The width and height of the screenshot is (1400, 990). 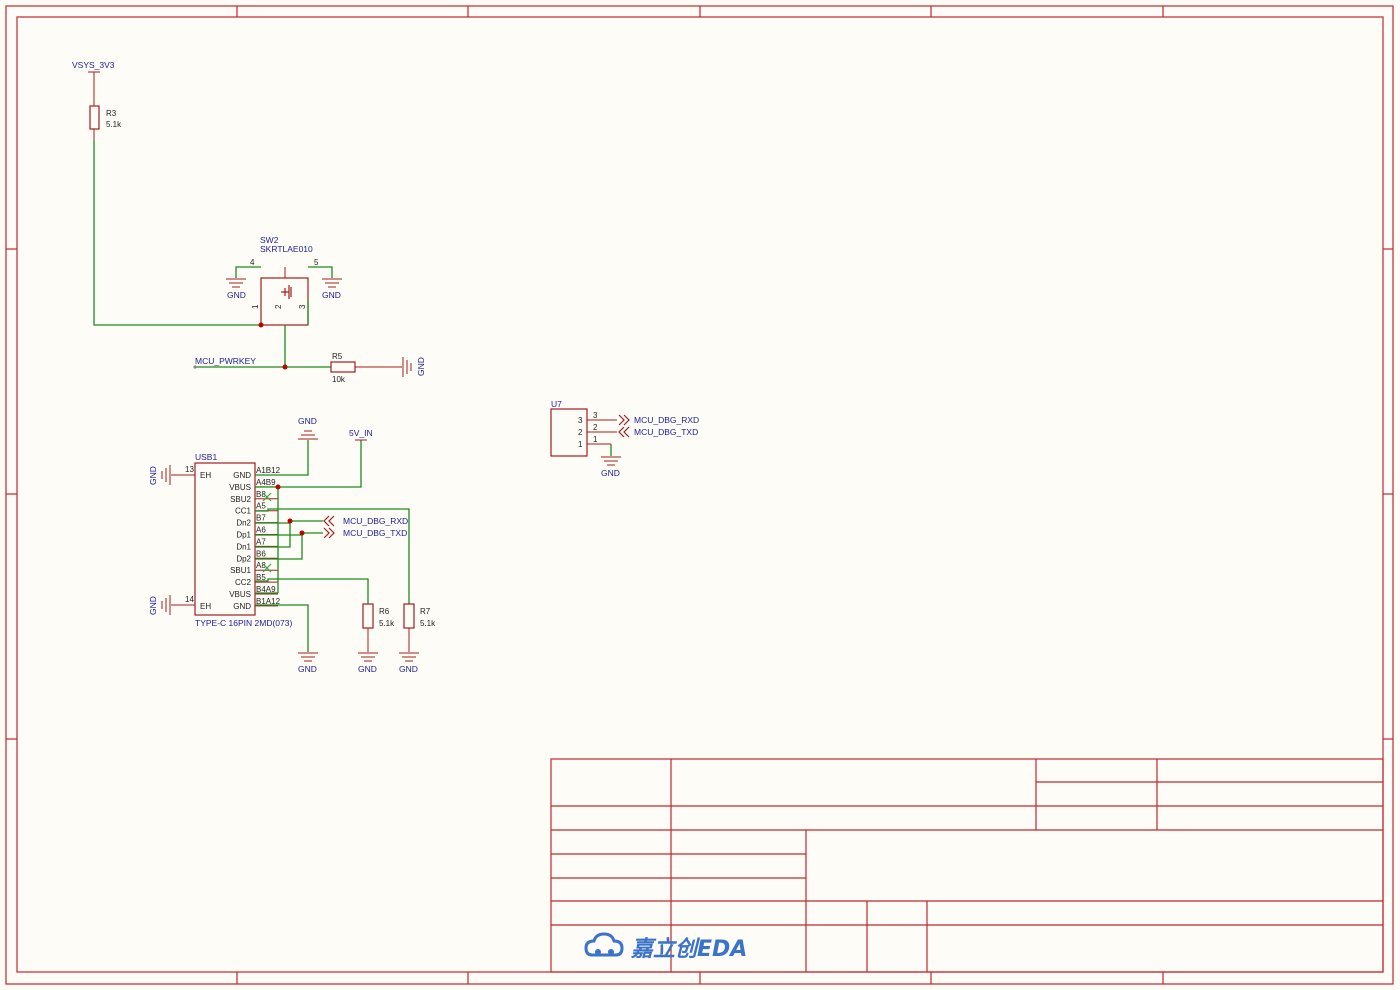 What do you see at coordinates (243, 623) in the screenshot?
I see `usb1-part: TYPE-C 16PIN 2MD(073)` at bounding box center [243, 623].